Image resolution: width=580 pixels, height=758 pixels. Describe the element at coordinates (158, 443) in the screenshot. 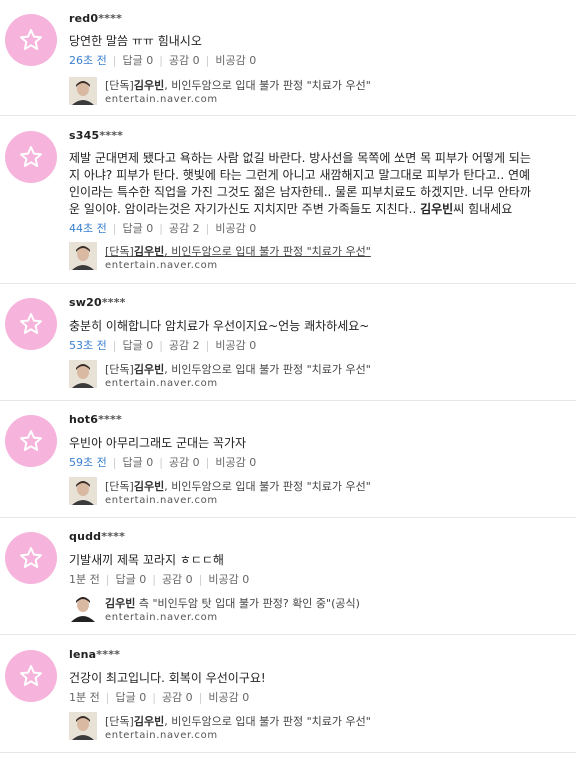

I see `comment-text: 우빈아 아무리그래도 군대는 꼭가자` at that location.